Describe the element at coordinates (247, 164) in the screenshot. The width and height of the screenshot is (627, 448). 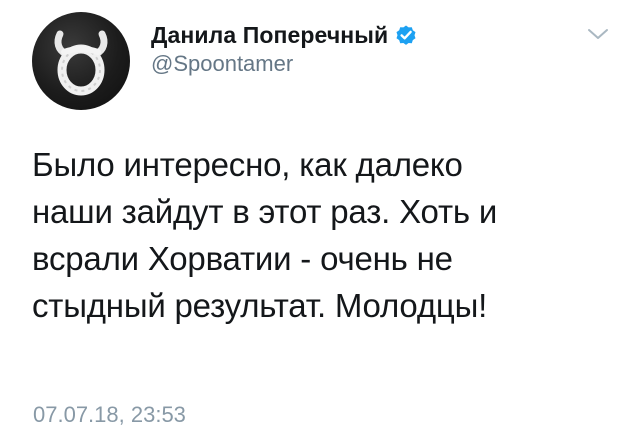
I see `tweet-text-line: Было интересно, как далеко` at that location.